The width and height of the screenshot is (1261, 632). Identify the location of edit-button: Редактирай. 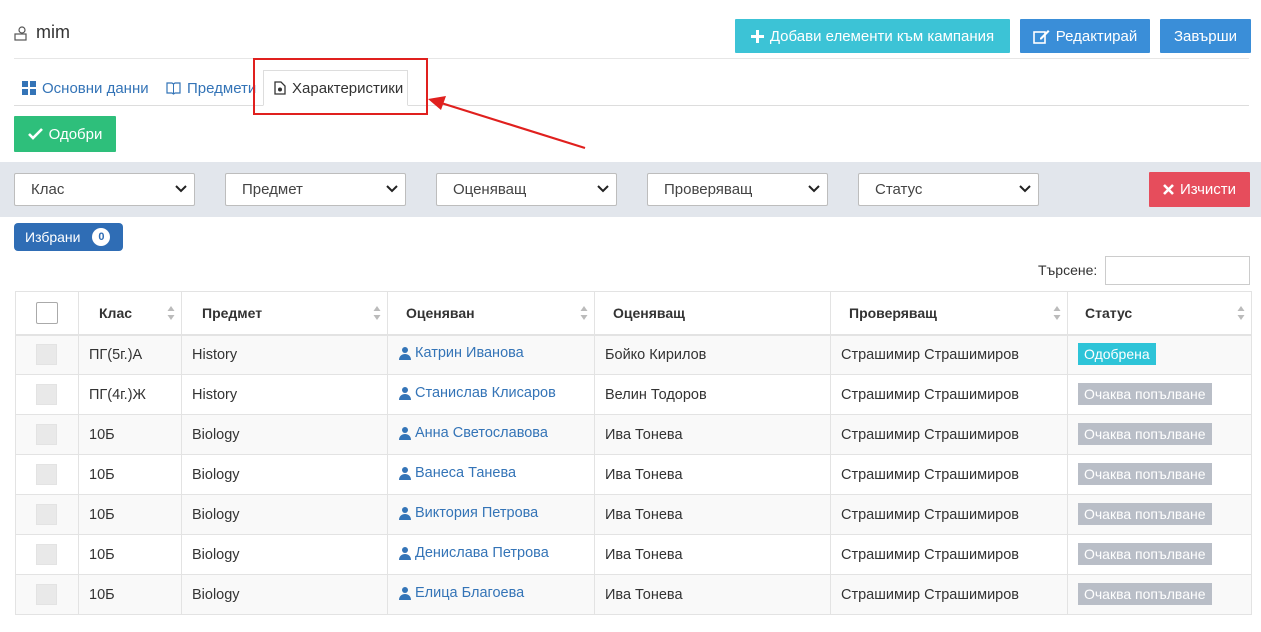
(1085, 36).